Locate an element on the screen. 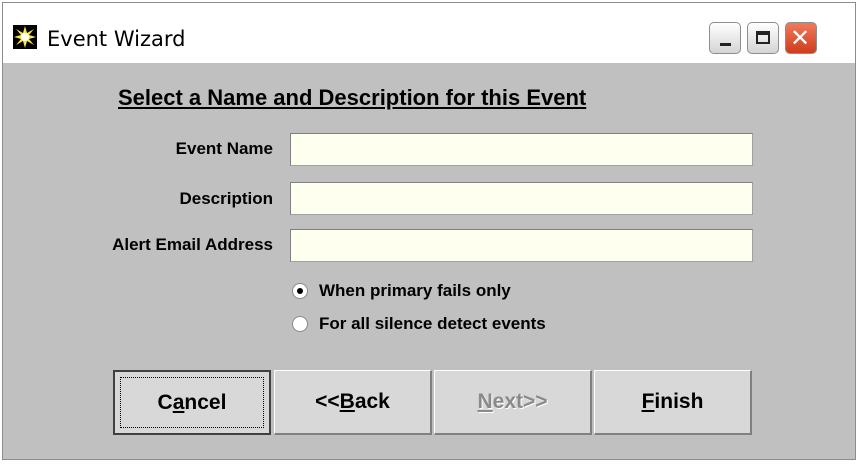 This screenshot has width=861, height=465. radio-selected-dot is located at coordinates (300, 291).